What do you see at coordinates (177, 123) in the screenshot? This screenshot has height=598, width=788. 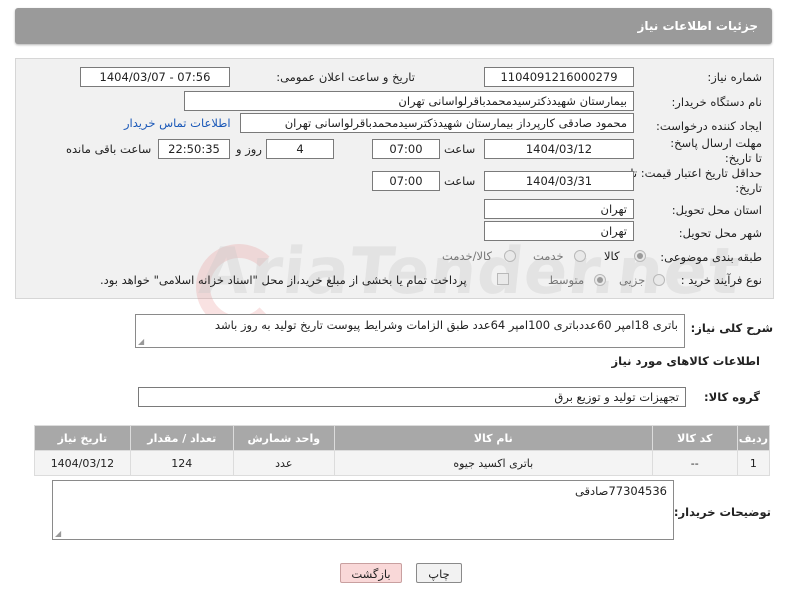 I see `buyer-contact-link: اطلاعات تماس خریدار` at bounding box center [177, 123].